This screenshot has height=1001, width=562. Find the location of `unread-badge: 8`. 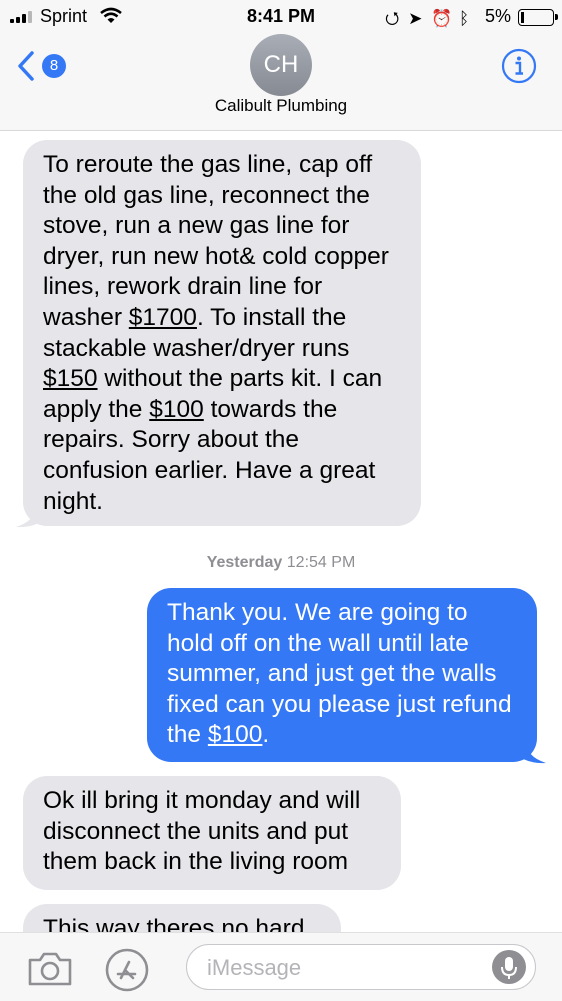

unread-badge: 8 is located at coordinates (54, 66).